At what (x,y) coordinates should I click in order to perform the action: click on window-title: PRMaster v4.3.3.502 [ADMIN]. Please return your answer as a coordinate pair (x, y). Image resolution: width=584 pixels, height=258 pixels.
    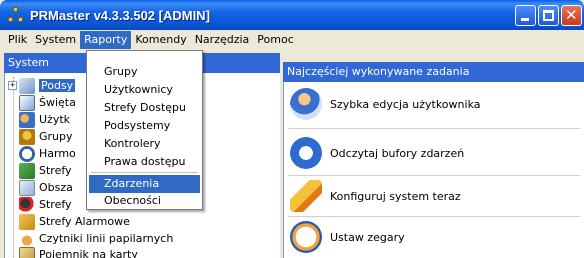
    Looking at the image, I should click on (120, 15).